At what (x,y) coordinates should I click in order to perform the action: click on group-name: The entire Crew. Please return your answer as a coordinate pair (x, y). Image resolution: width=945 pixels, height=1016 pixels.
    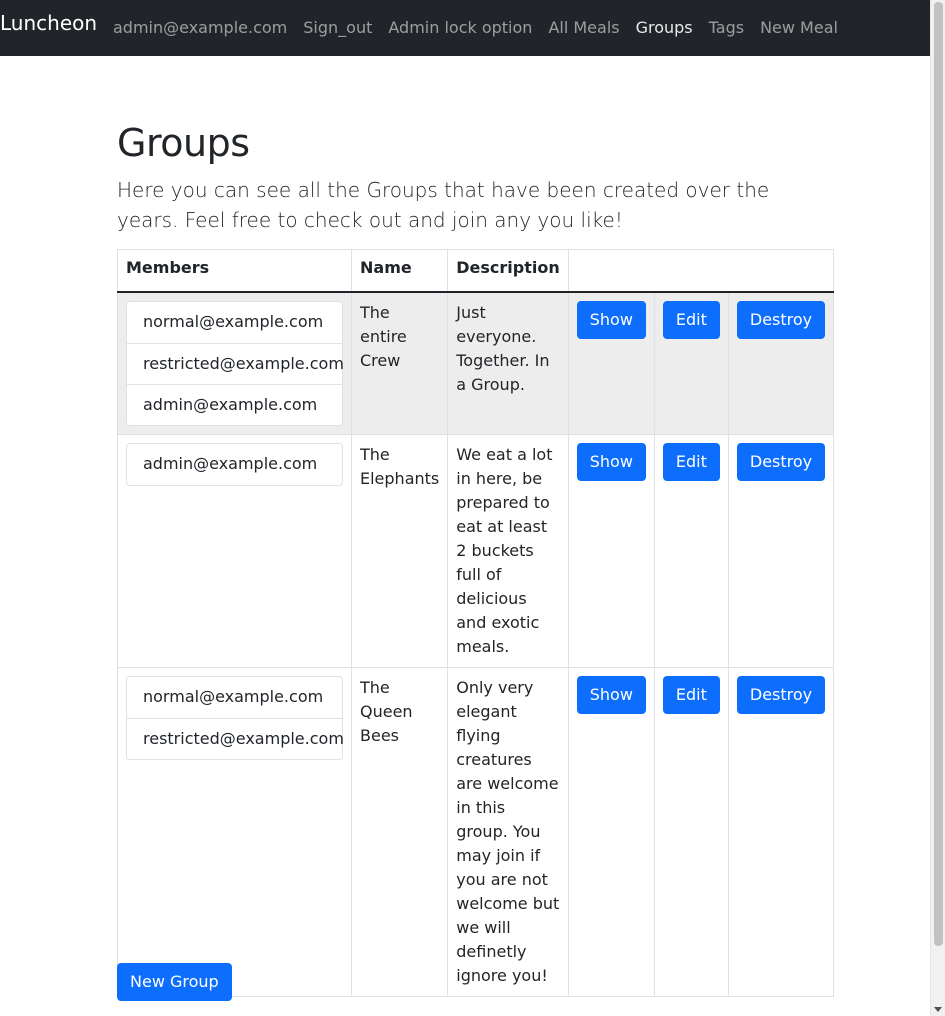
    Looking at the image, I should click on (399, 363).